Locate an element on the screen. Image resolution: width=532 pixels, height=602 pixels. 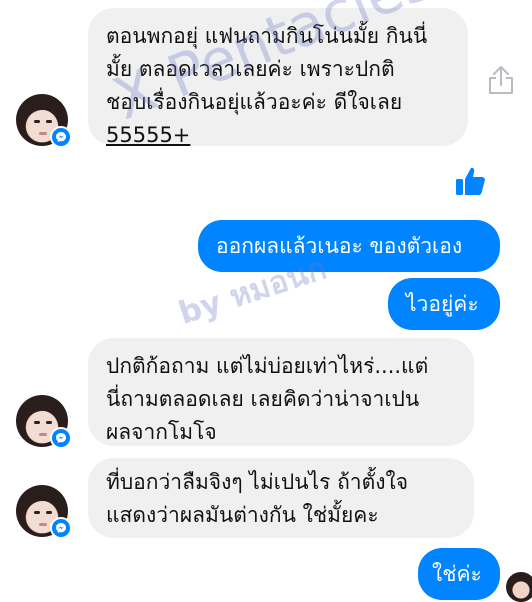
message-line: ปกติก้อถาม แต่ไม่บ่อยเท่าไหร่....แต่ is located at coordinates (267, 366).